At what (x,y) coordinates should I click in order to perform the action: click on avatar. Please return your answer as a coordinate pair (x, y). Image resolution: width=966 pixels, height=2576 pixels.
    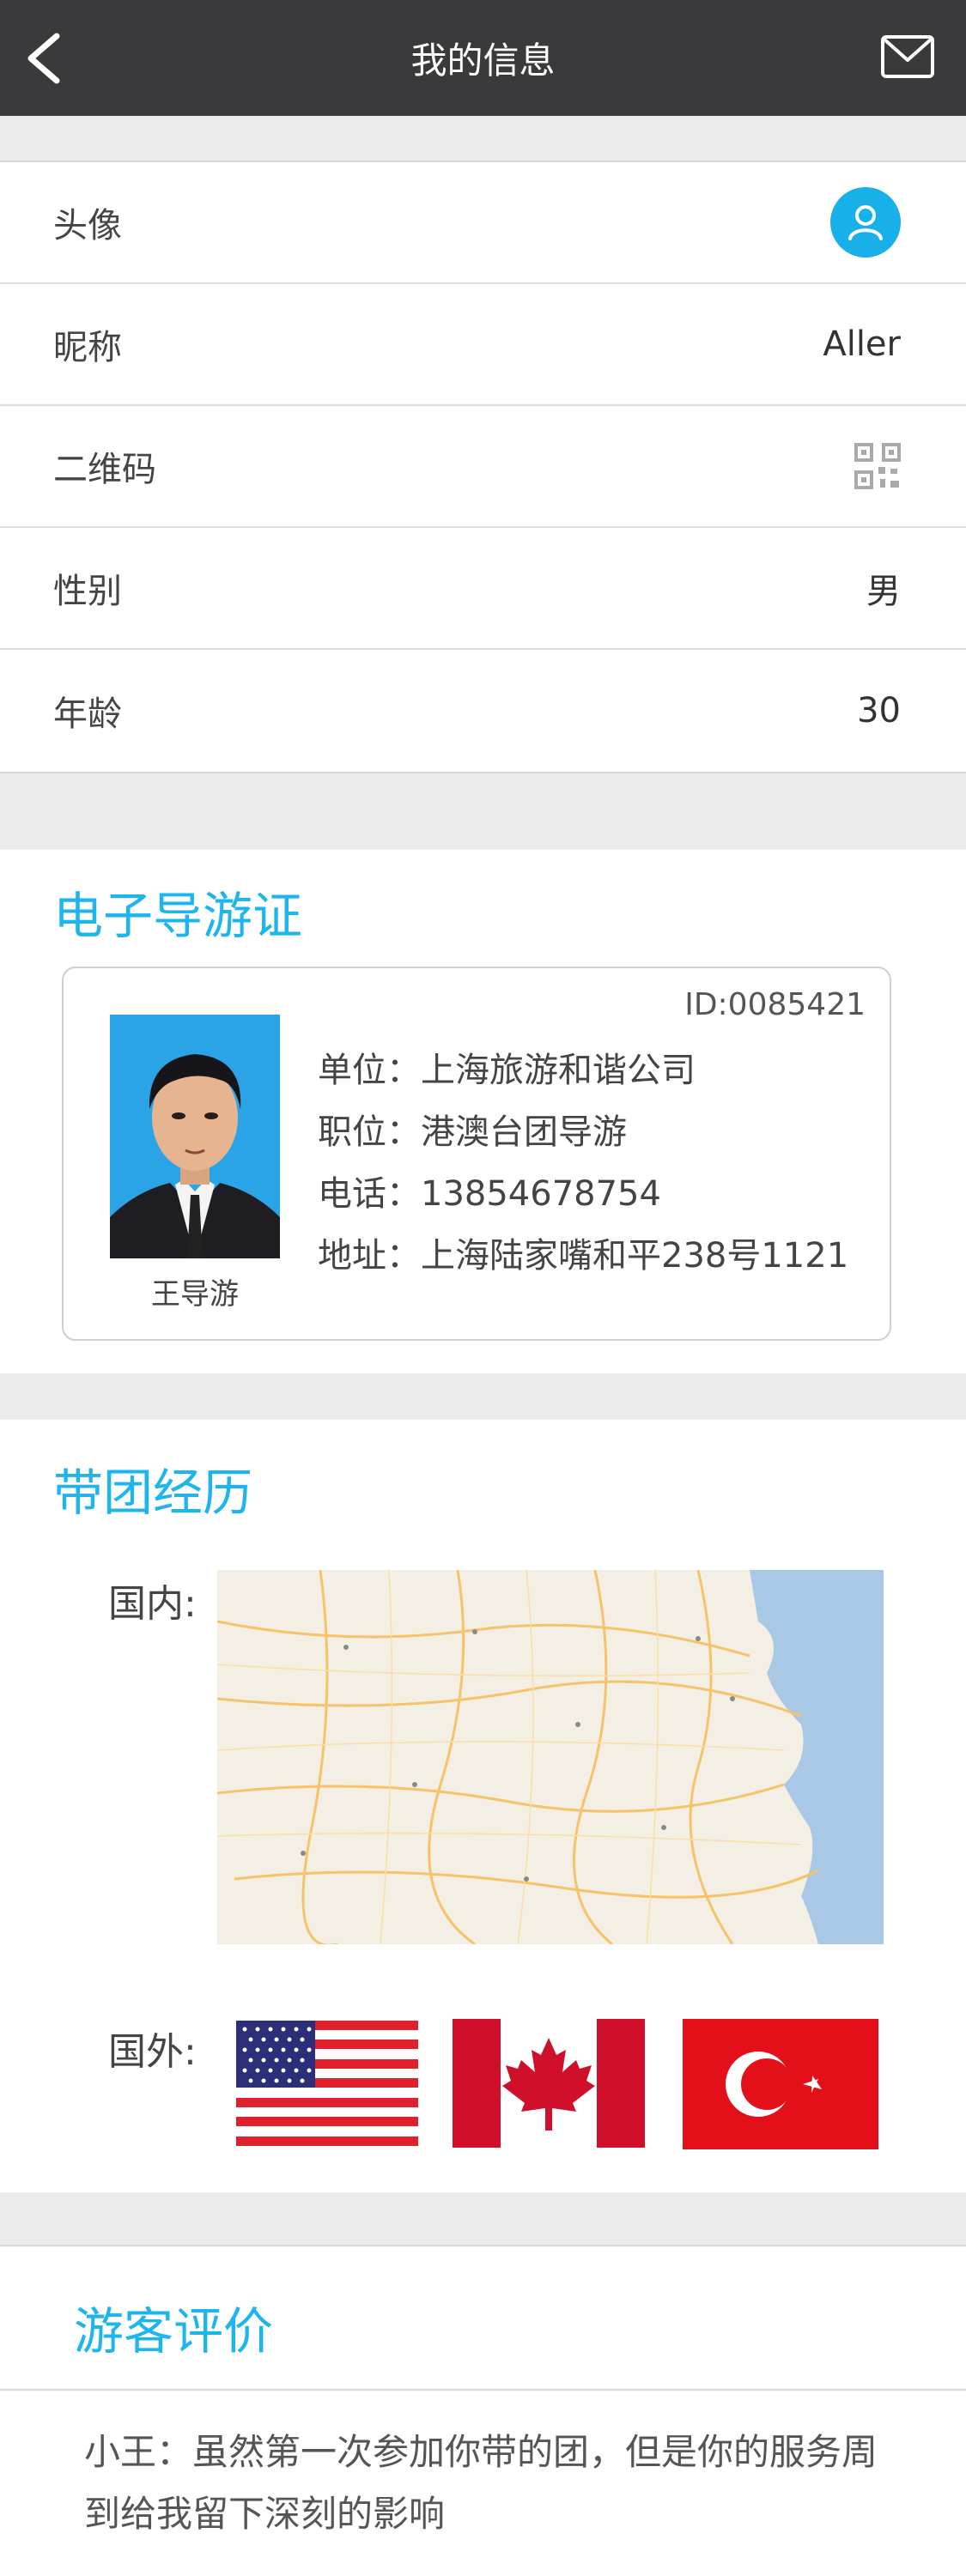
    Looking at the image, I should click on (865, 222).